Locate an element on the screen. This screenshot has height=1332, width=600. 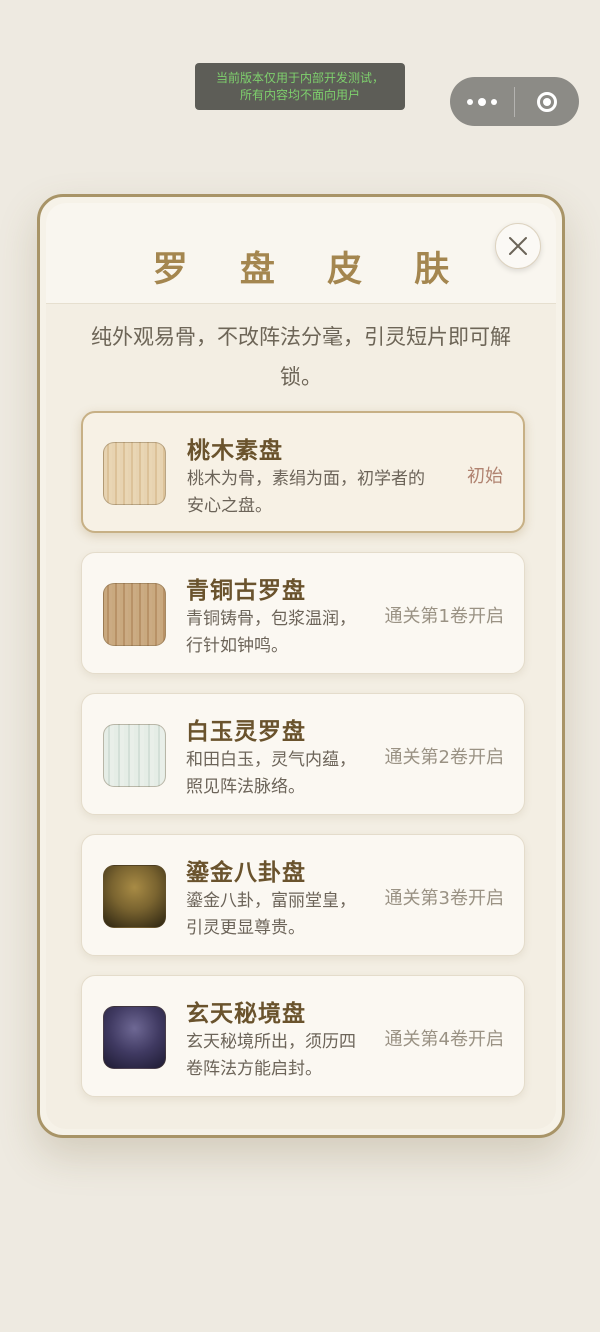
skin-card-peach: 桃木素盘 桃木为骨，素绢为面，初学者的安心之盘。 初始 is located at coordinates (303, 472).